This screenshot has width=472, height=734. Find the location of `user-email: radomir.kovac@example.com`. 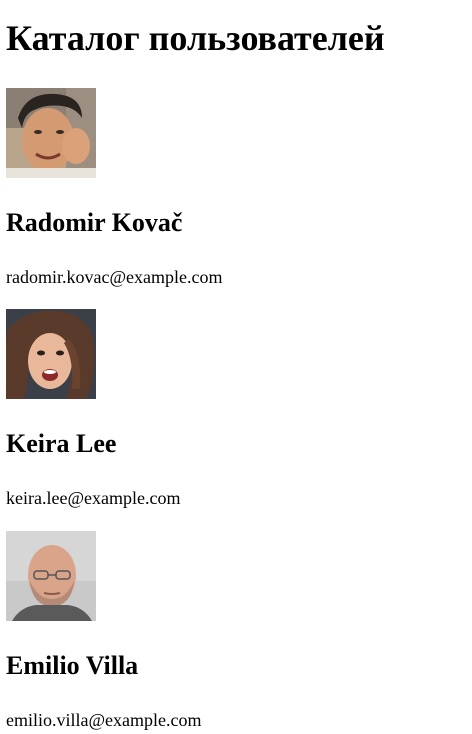

user-email: radomir.kovac@example.com is located at coordinates (114, 277).